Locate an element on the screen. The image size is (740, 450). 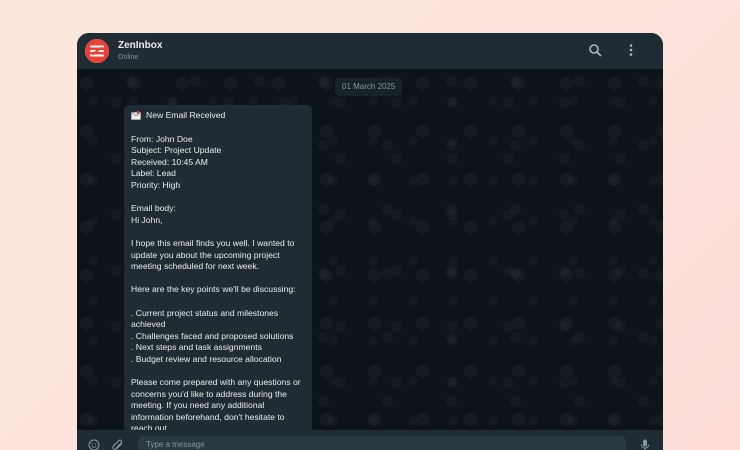
zeninbox-logo-icon is located at coordinates (97, 51).